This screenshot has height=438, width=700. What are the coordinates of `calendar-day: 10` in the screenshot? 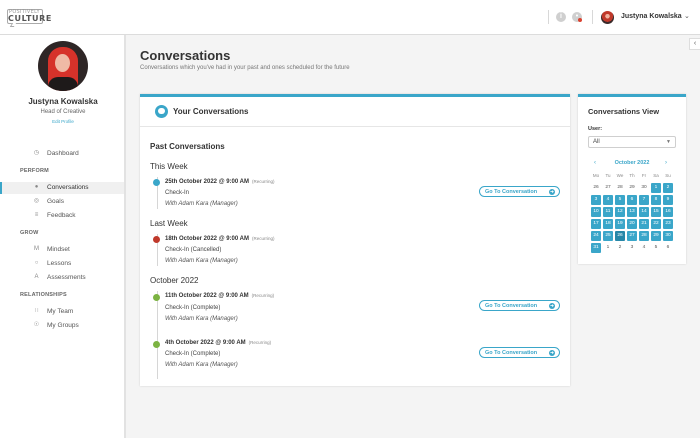 It's located at (596, 212).